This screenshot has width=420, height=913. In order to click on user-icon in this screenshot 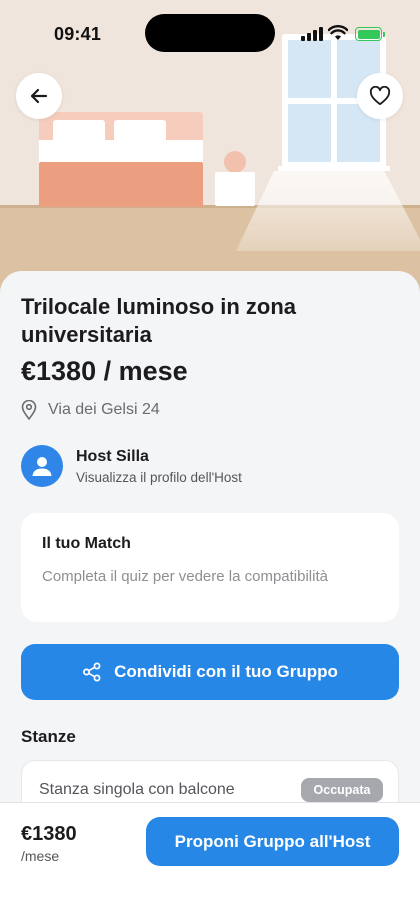, I will do `click(42, 466)`.